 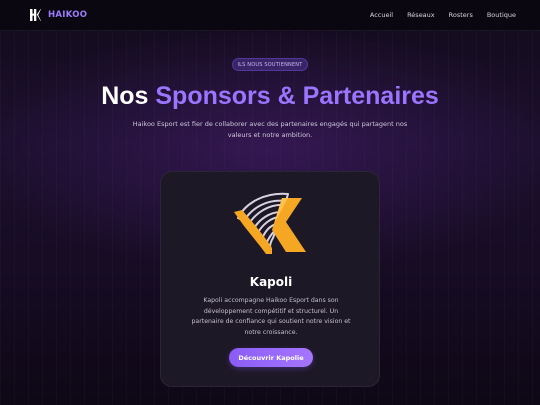 What do you see at coordinates (270, 223) in the screenshot?
I see `kapoli-k-logo-icon` at bounding box center [270, 223].